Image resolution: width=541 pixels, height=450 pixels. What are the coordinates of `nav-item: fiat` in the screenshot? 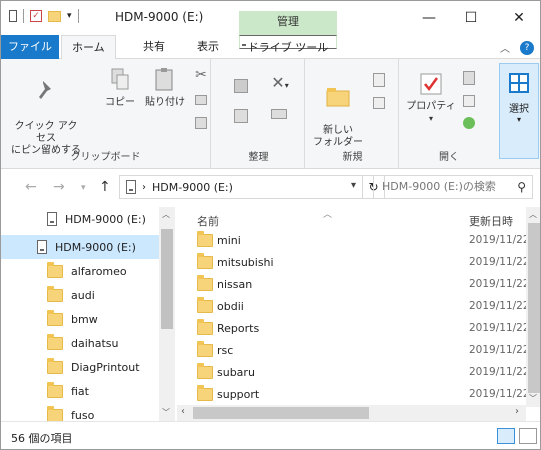 It's located at (80, 391).